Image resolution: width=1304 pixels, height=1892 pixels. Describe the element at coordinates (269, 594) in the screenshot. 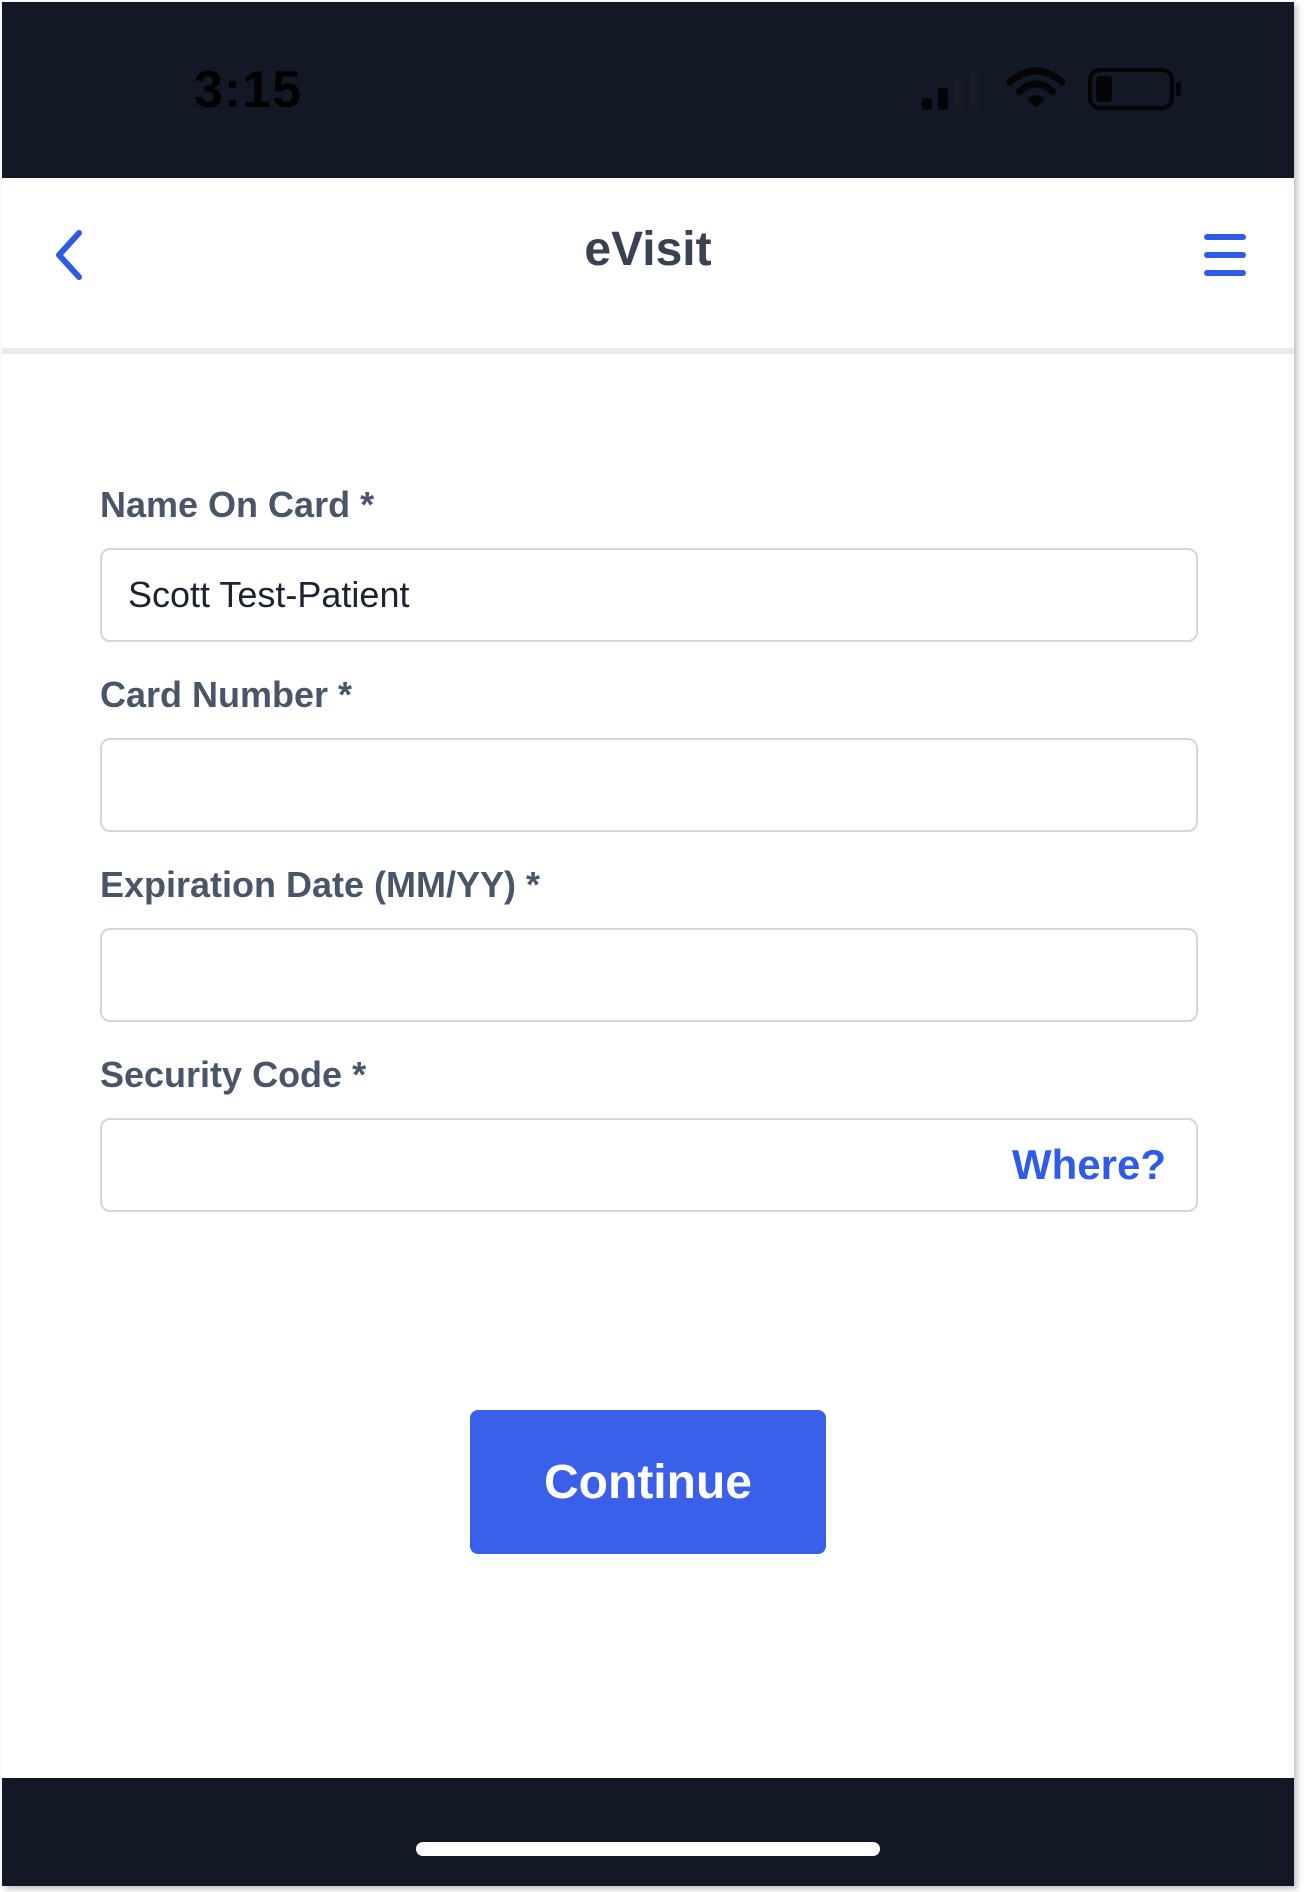

I see `name-on-card-value: Scott Test-Patient` at that location.